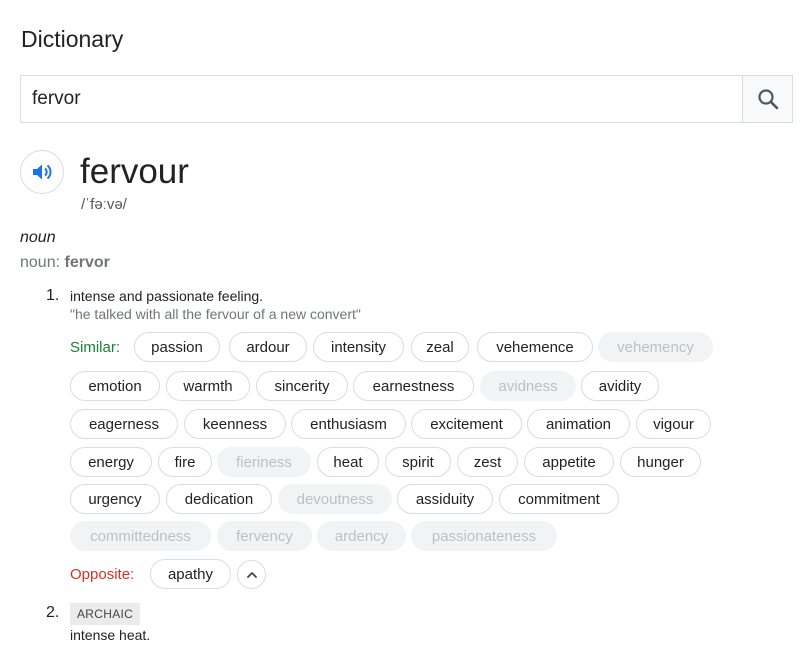 The width and height of the screenshot is (808, 661). I want to click on part-of-speech: noun, so click(38, 237).